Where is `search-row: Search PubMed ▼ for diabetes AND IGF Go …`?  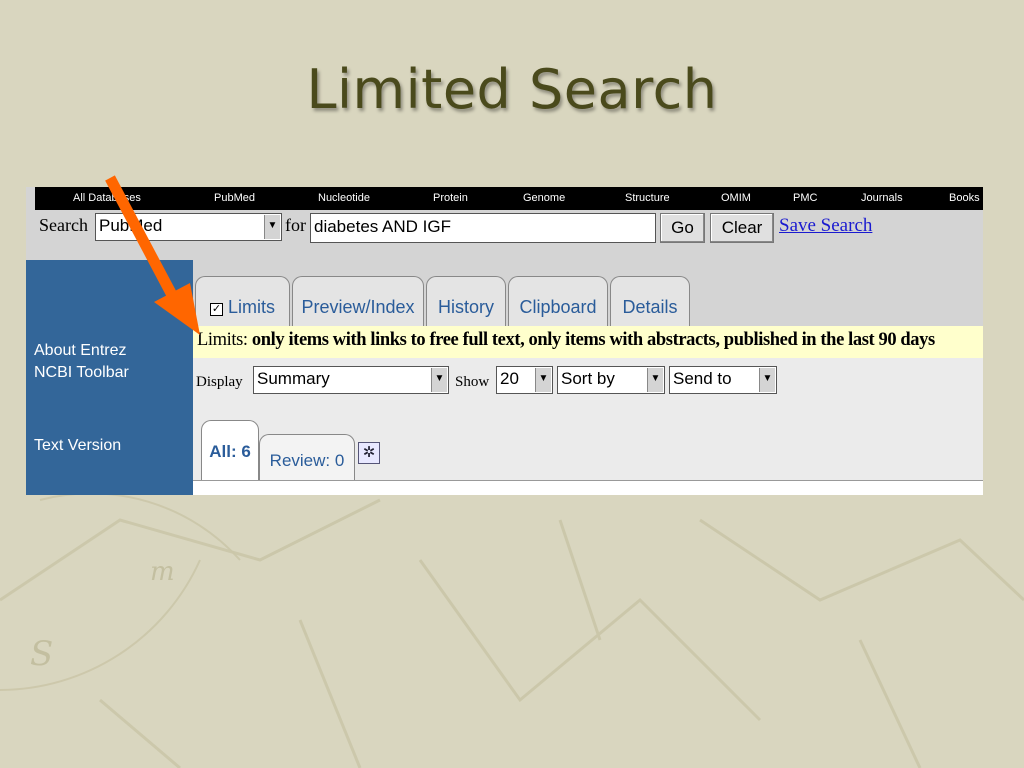 search-row: Search PubMed ▼ for diabetes AND IGF Go … is located at coordinates (504, 235).